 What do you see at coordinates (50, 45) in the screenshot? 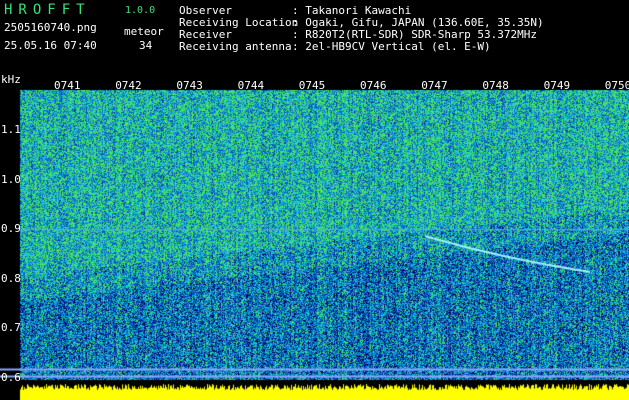
I see `capture-datetime: 25.05.16 07:40` at bounding box center [50, 45].